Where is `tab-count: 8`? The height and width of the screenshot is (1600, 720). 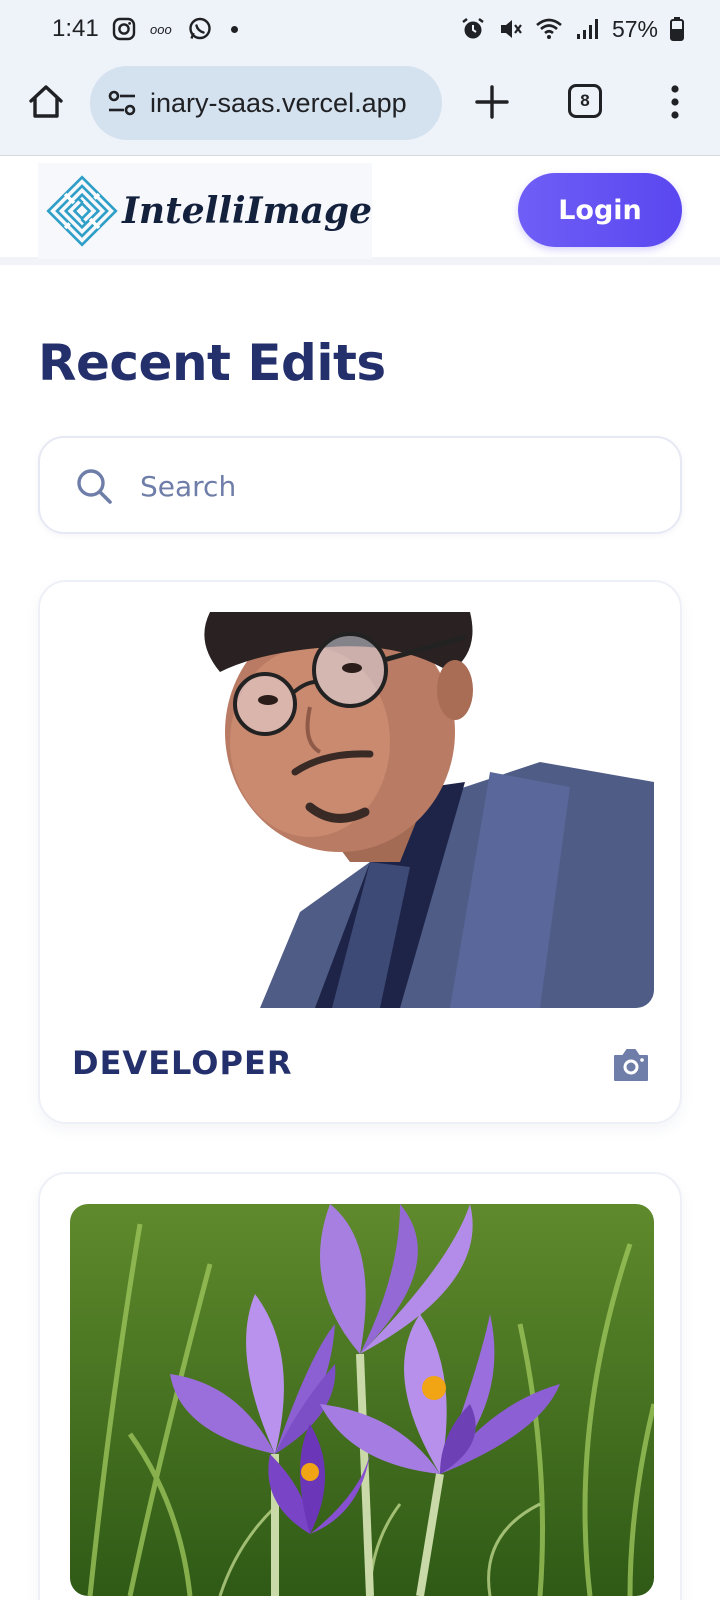
tab-count: 8 is located at coordinates (585, 100).